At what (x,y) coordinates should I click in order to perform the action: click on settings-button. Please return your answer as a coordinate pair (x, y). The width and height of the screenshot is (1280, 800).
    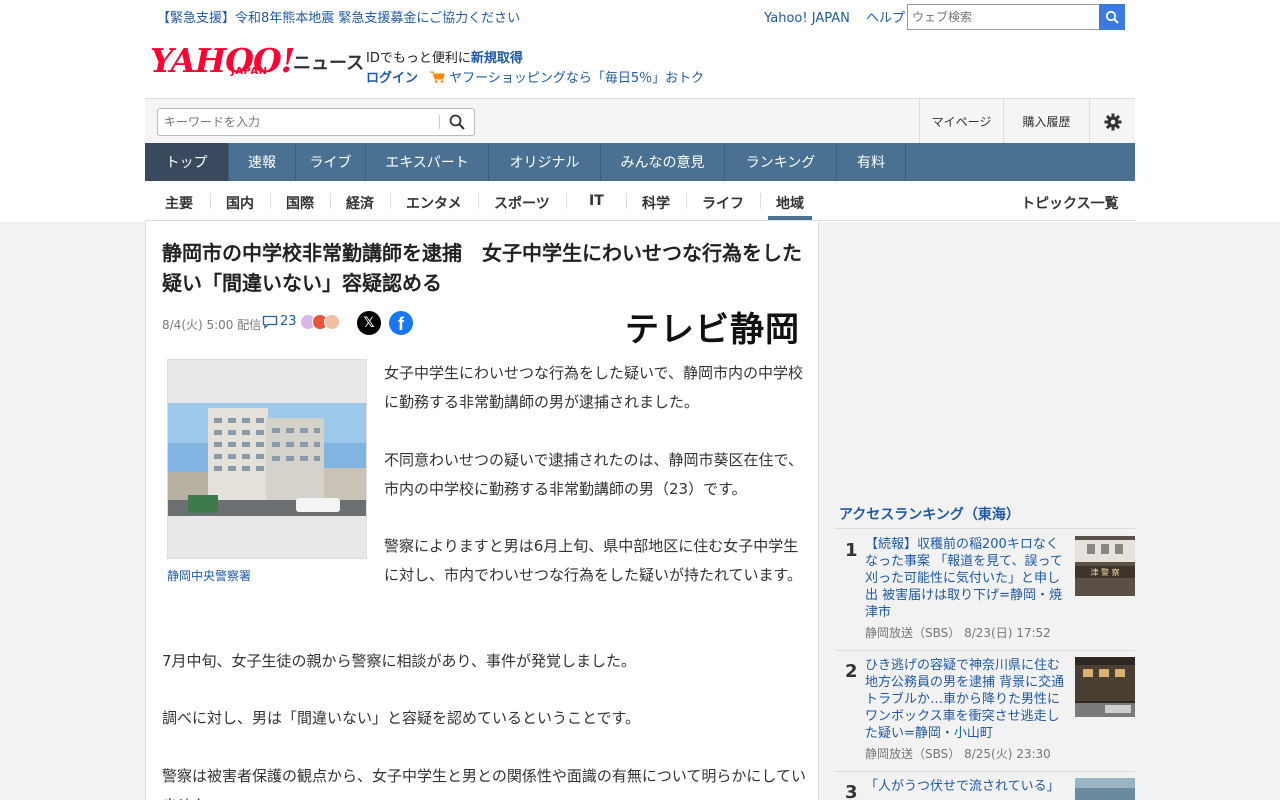
    Looking at the image, I should click on (1112, 121).